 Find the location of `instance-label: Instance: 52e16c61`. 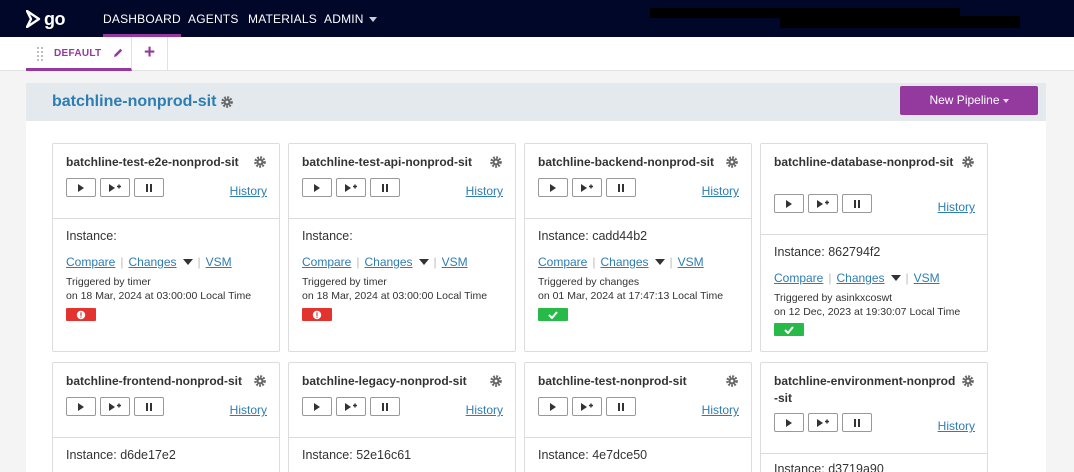

instance-label: Instance: 52e16c61 is located at coordinates (357, 455).